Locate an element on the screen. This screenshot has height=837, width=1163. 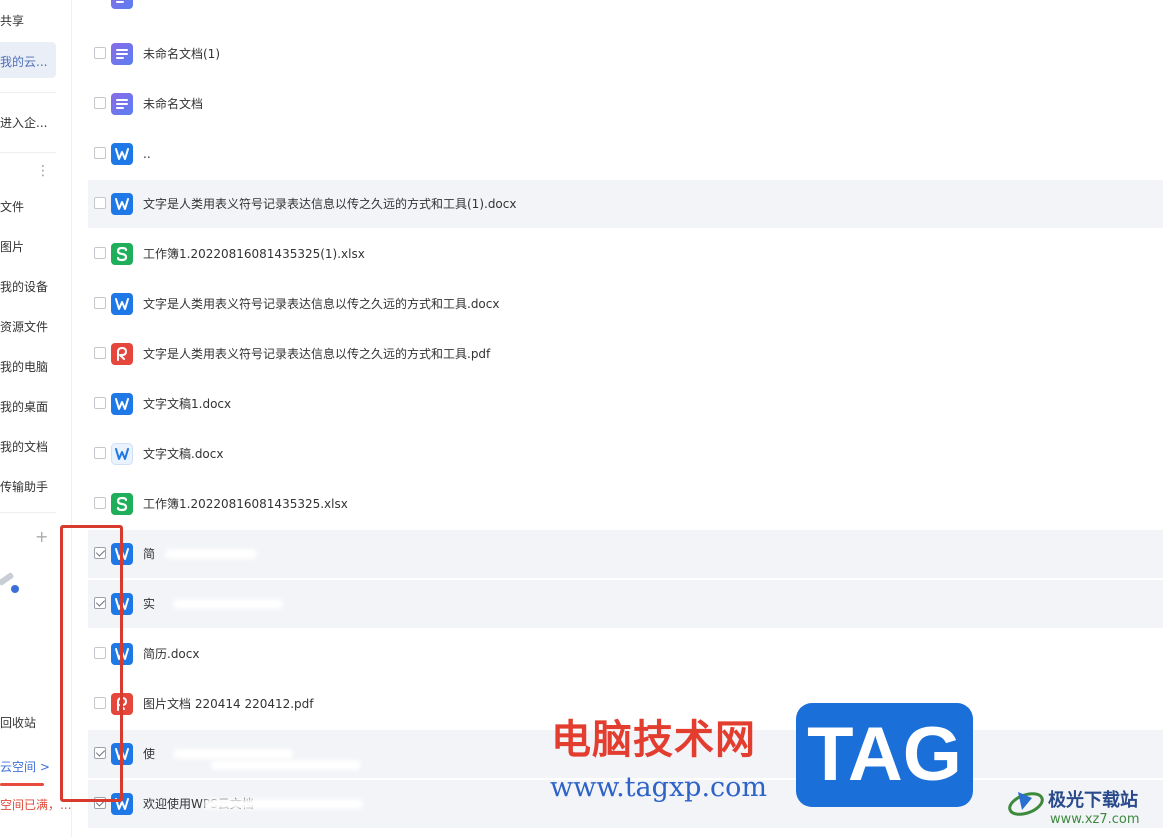
sidebar-item-recycle: 回收站 is located at coordinates (18, 722).